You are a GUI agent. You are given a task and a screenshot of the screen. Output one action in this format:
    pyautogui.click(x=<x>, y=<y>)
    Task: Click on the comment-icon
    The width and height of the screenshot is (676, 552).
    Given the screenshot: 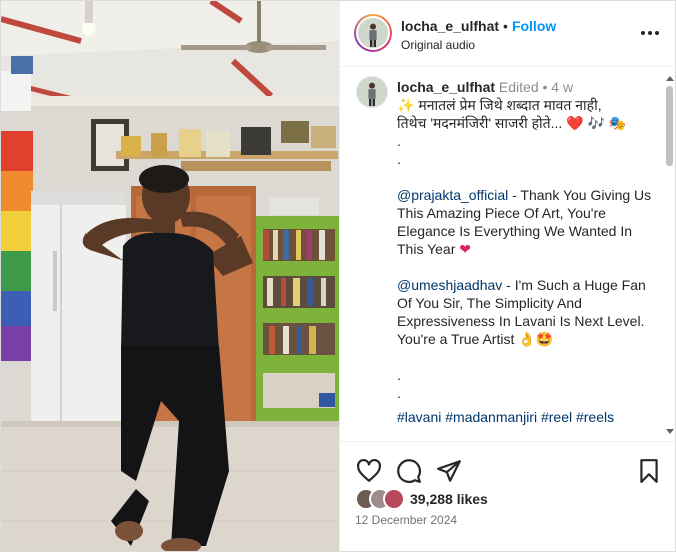 What is the action you would take?
    pyautogui.click(x=409, y=471)
    